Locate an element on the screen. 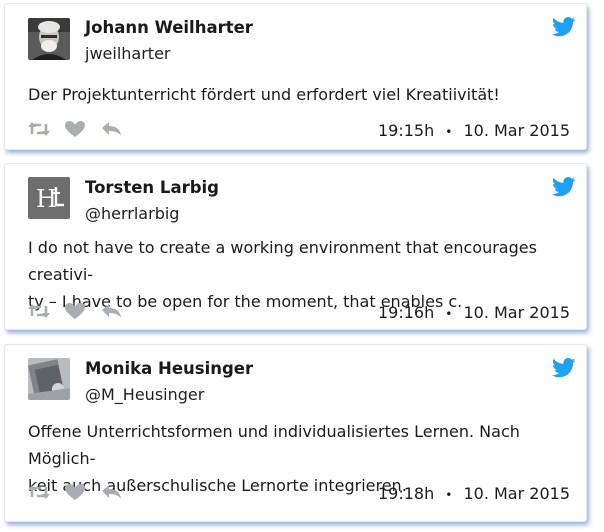 The image size is (604, 532). timestamp: 19:18h • 10. Mar 2015 is located at coordinates (474, 493).